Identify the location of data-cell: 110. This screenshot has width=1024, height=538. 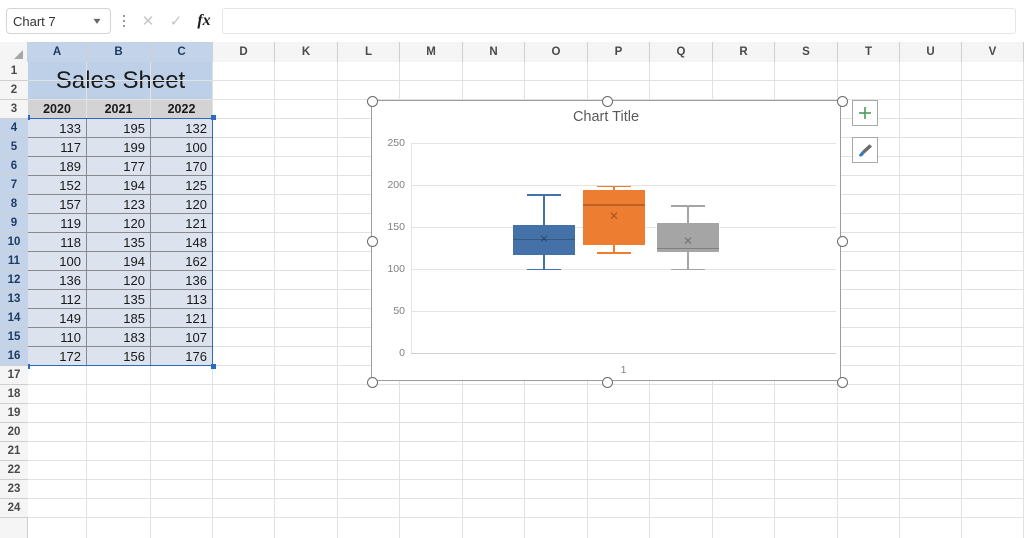
(57, 337).